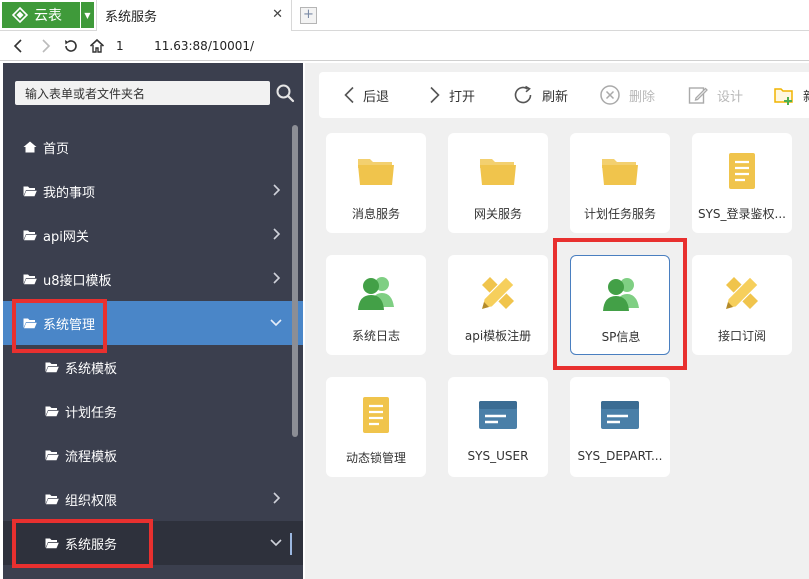 This screenshot has height=579, width=809. I want to click on sidebar-item-system-templates: 系统模板, so click(153, 367).